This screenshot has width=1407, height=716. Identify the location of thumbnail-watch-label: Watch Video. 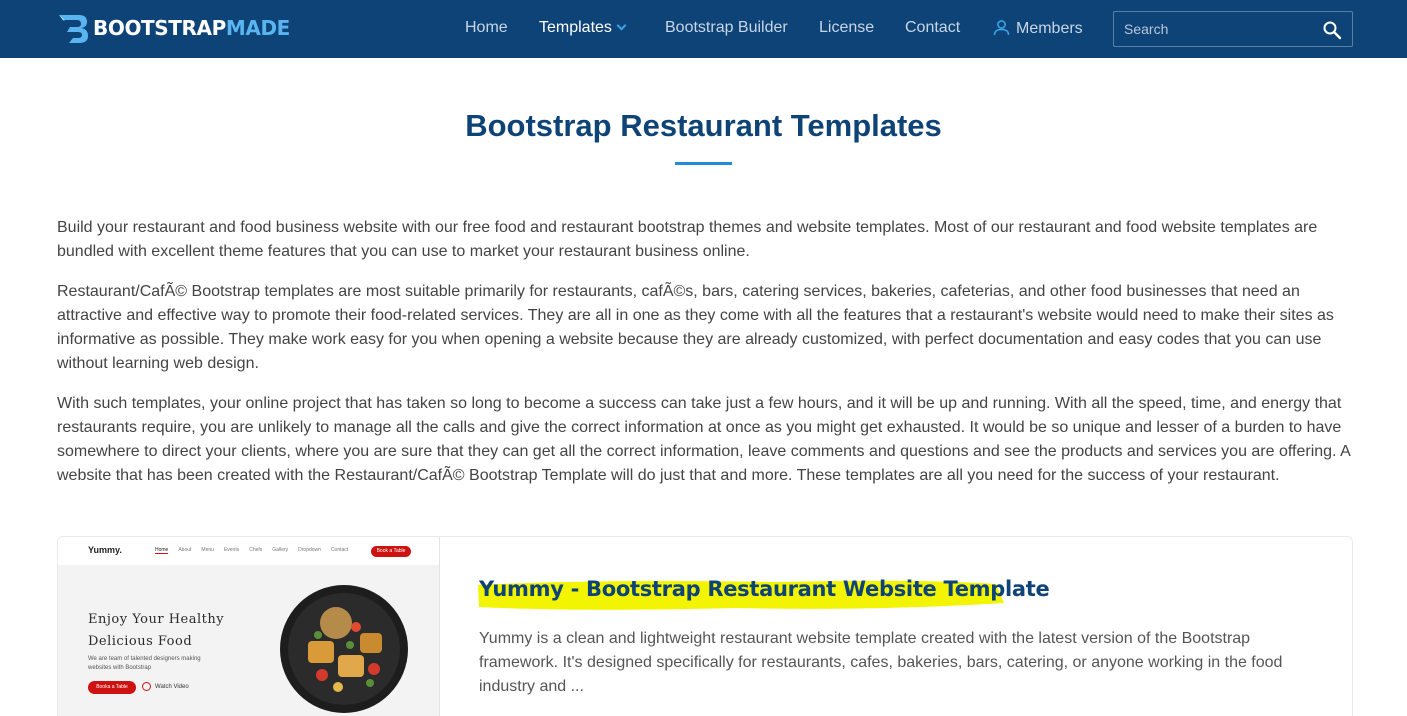
(172, 686).